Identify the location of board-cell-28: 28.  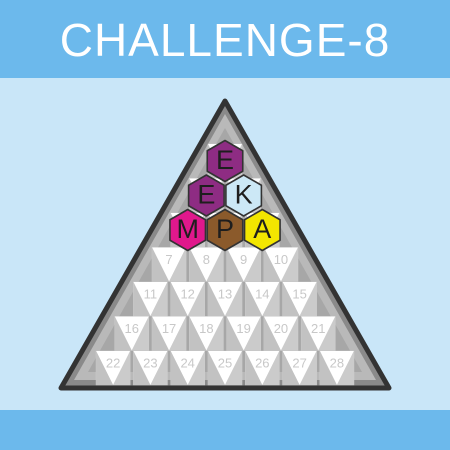
(337, 368).